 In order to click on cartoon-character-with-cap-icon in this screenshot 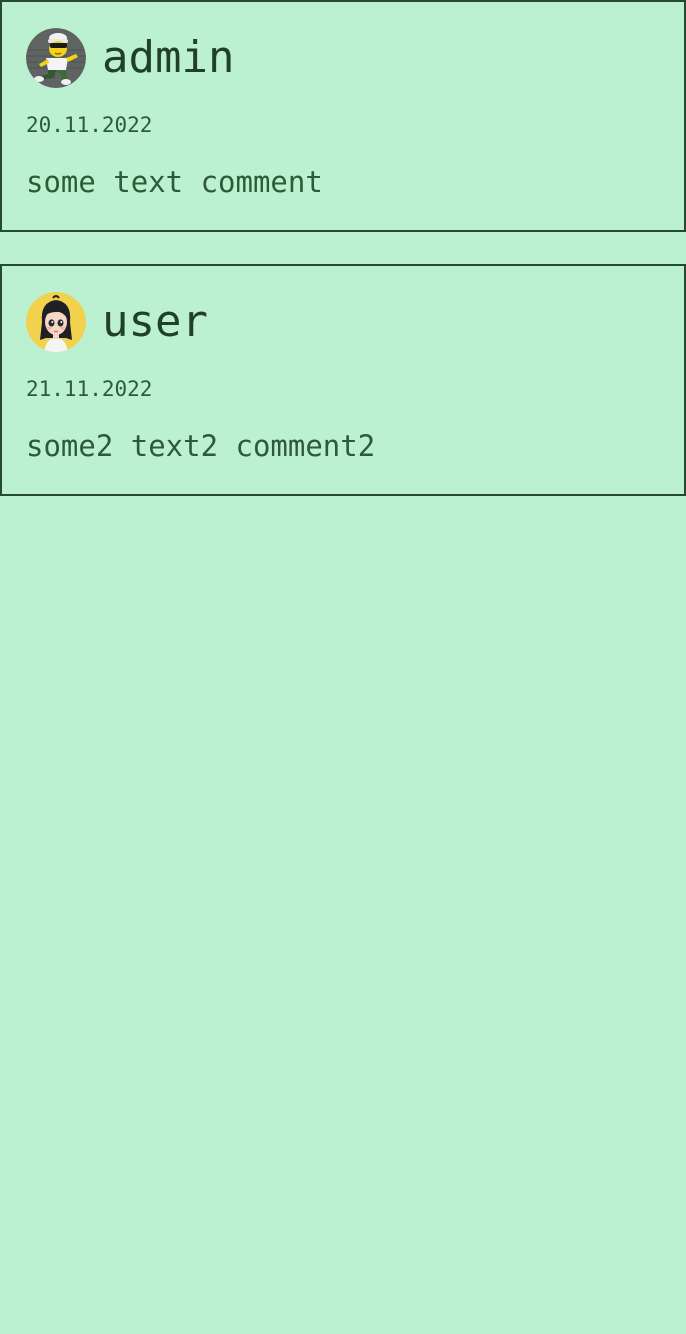, I will do `click(56, 58)`.